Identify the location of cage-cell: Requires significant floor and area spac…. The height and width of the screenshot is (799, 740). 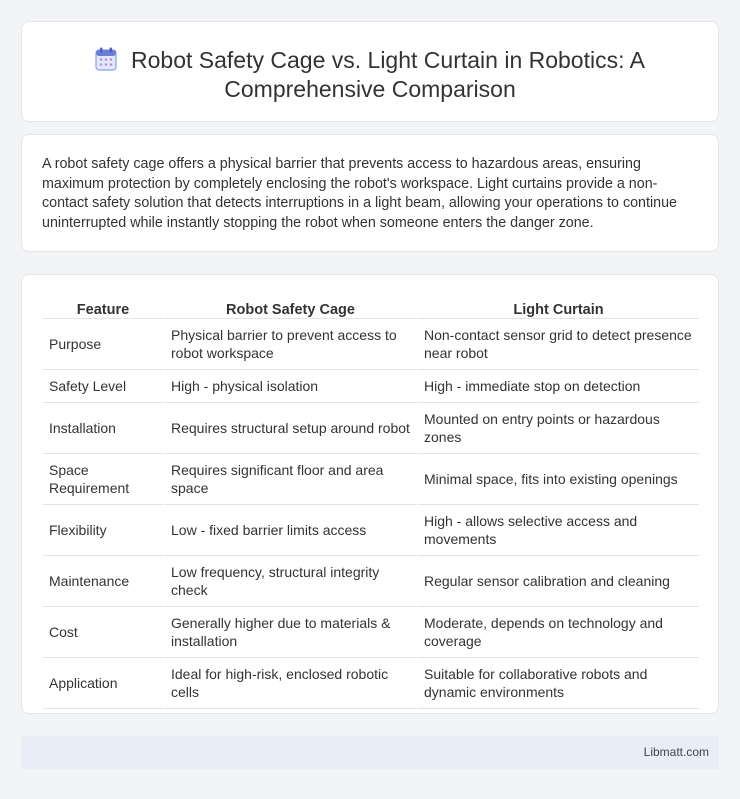
(289, 479).